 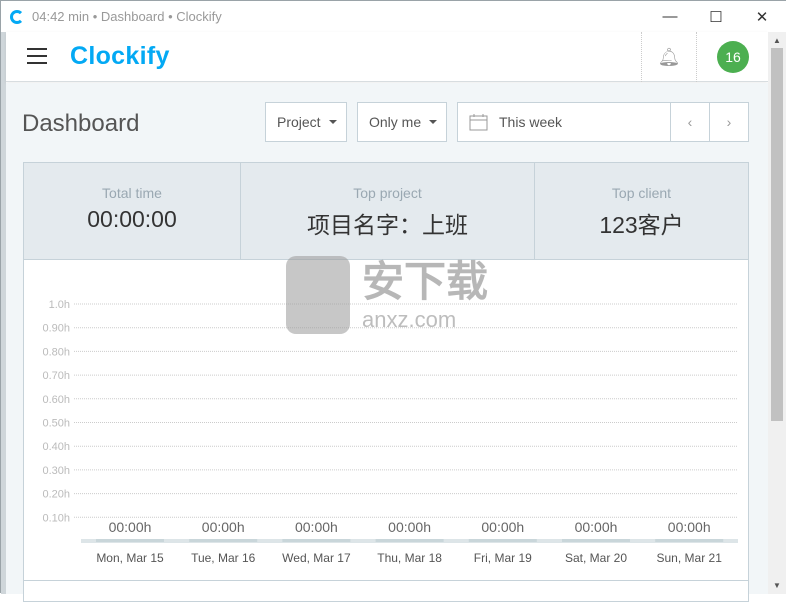 What do you see at coordinates (120, 56) in the screenshot?
I see `clockify-logo: Clockify` at bounding box center [120, 56].